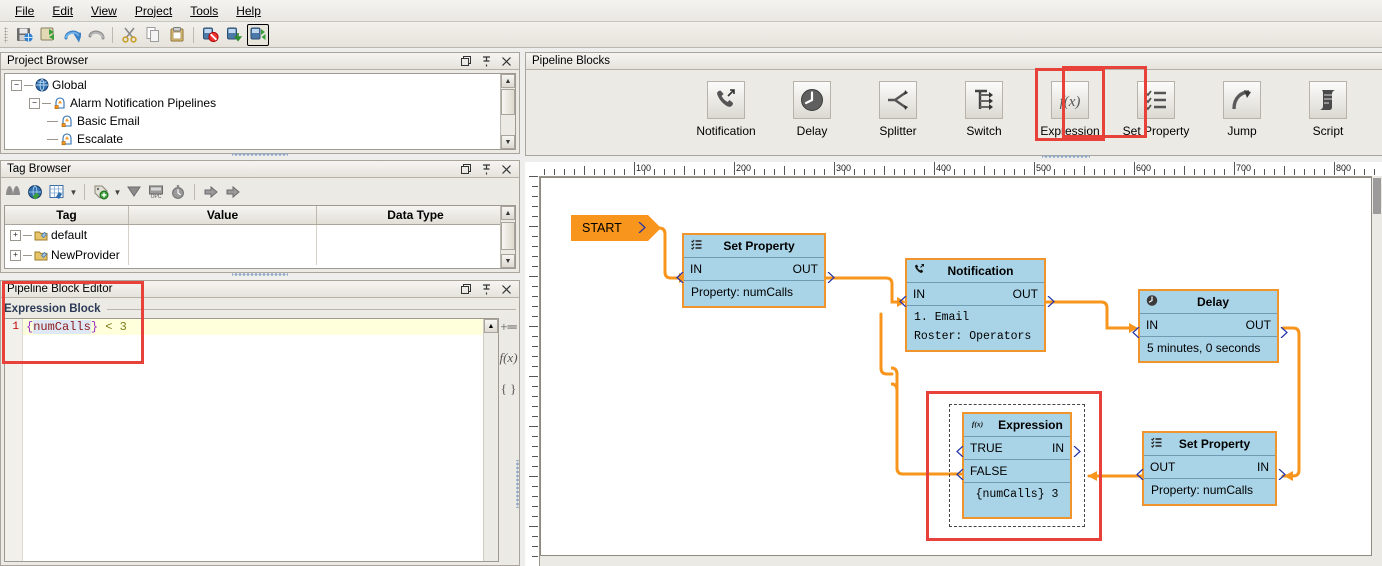 This screenshot has height=566, width=1382. I want to click on expression-function-icon: f(x), so click(508, 358).